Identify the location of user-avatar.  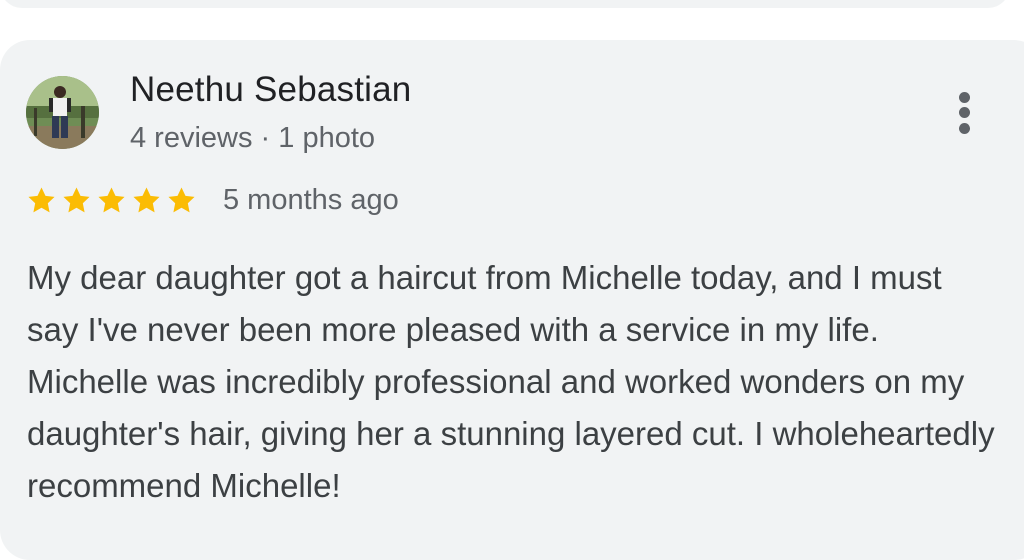
(62, 112).